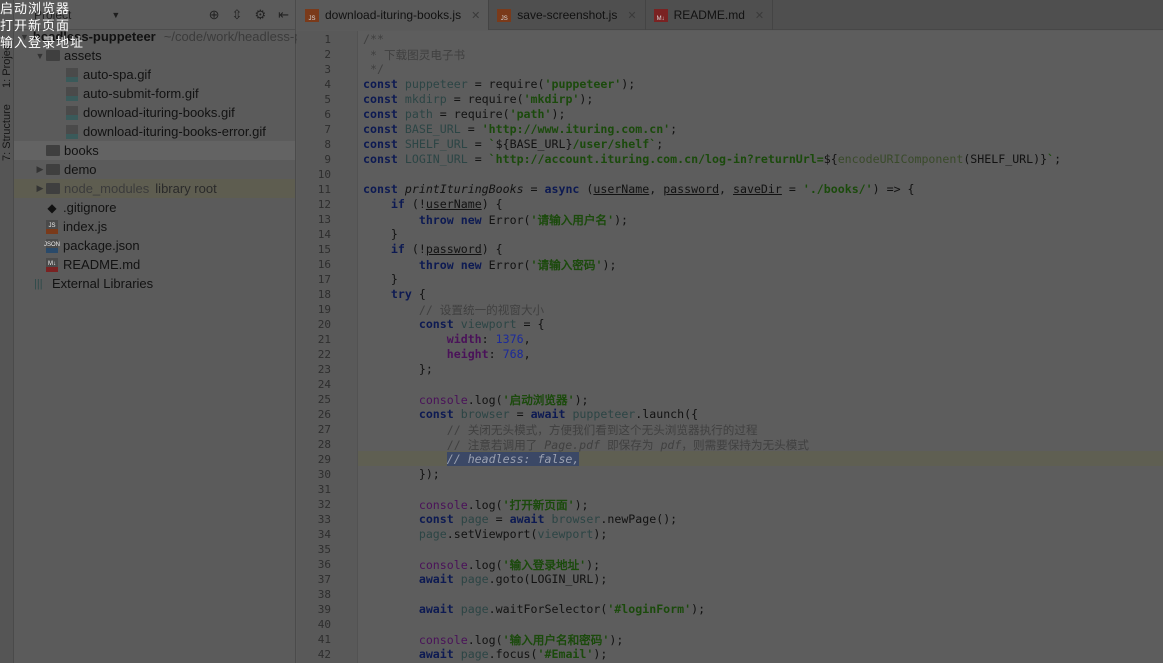 The image size is (1163, 663). I want to click on code-token: {, so click(422, 294).